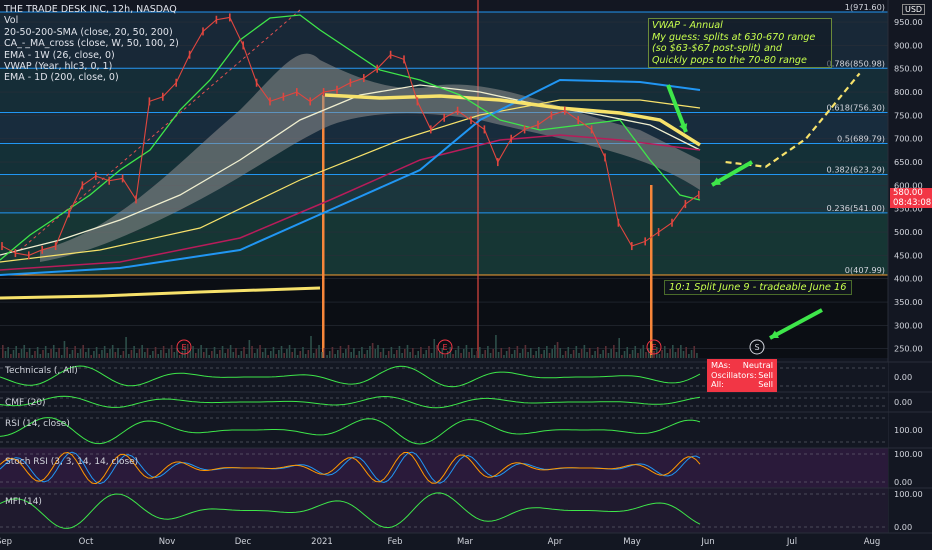  I want to click on indicator-ema-1w: EMA - 1W (26, close, 0), so click(91, 55).